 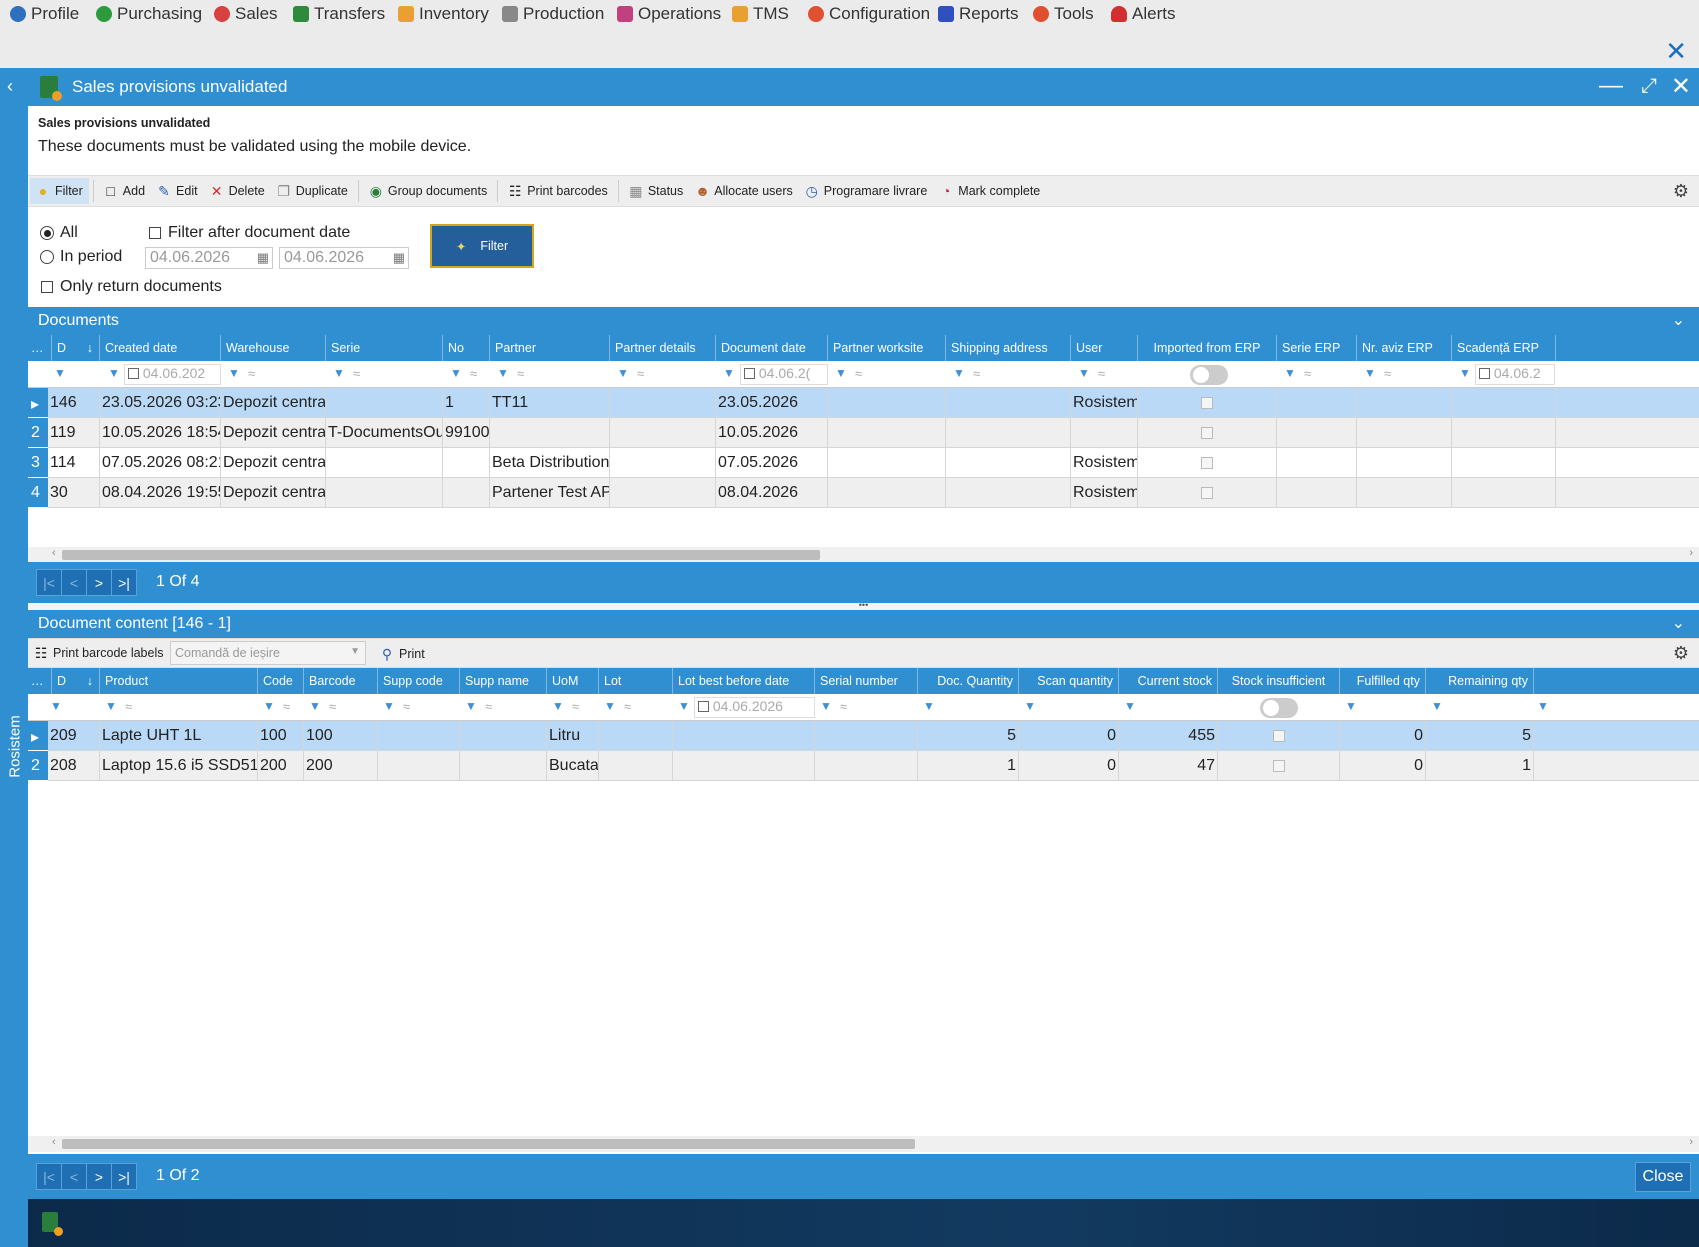 I want to click on col-header-partner-details: Partner details, so click(x=663, y=348).